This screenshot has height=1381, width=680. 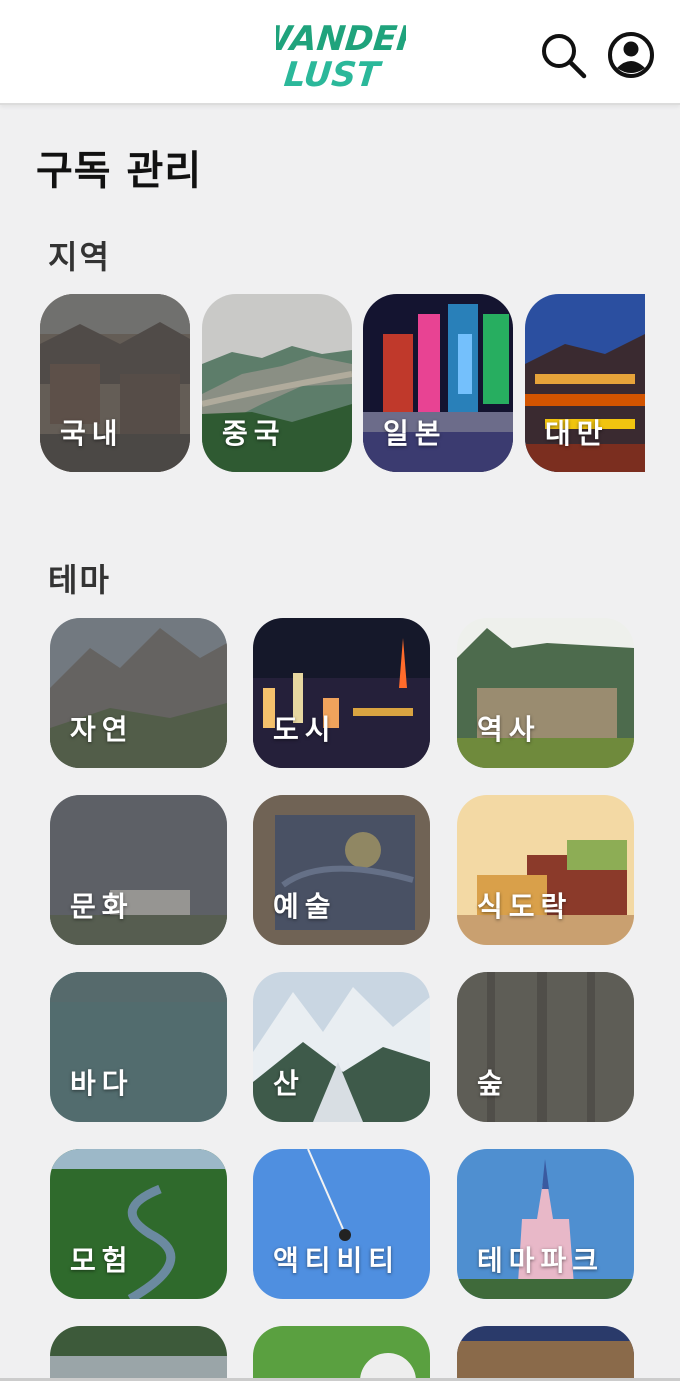 What do you see at coordinates (102, 906) in the screenshot?
I see `theme-label: 문화` at bounding box center [102, 906].